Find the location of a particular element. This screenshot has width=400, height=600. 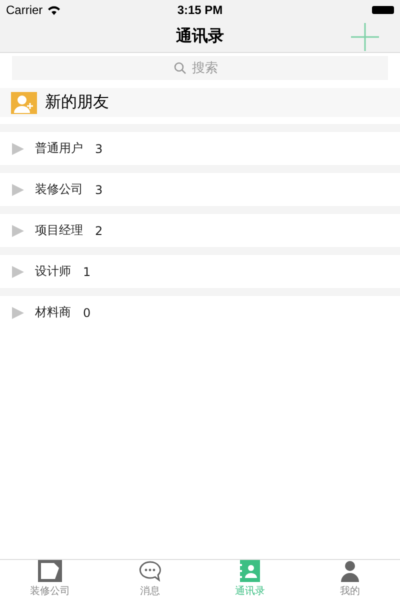

tab-button: 装修公司 is located at coordinates (50, 580).